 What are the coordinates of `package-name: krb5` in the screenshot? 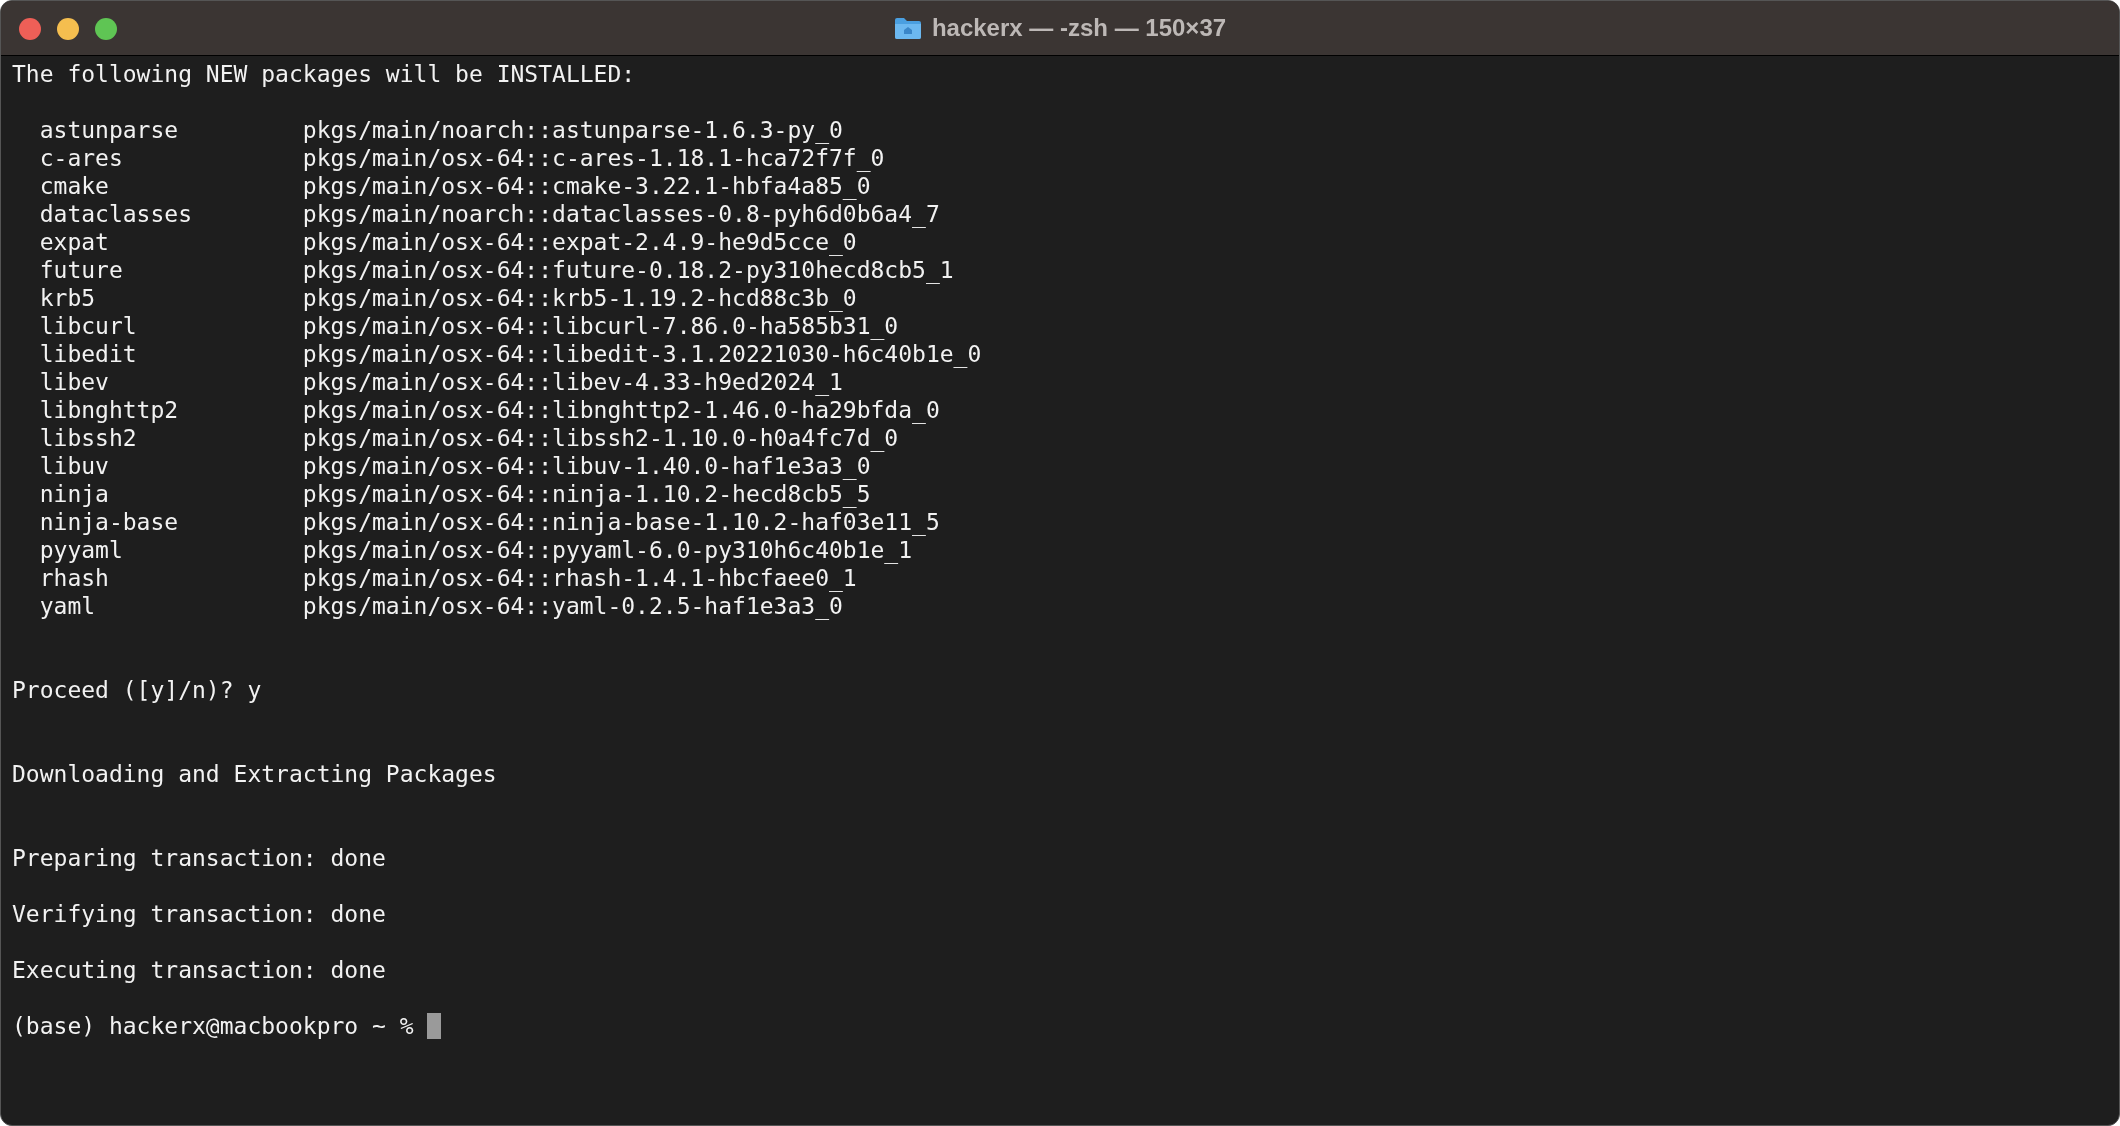 It's located at (67, 297).